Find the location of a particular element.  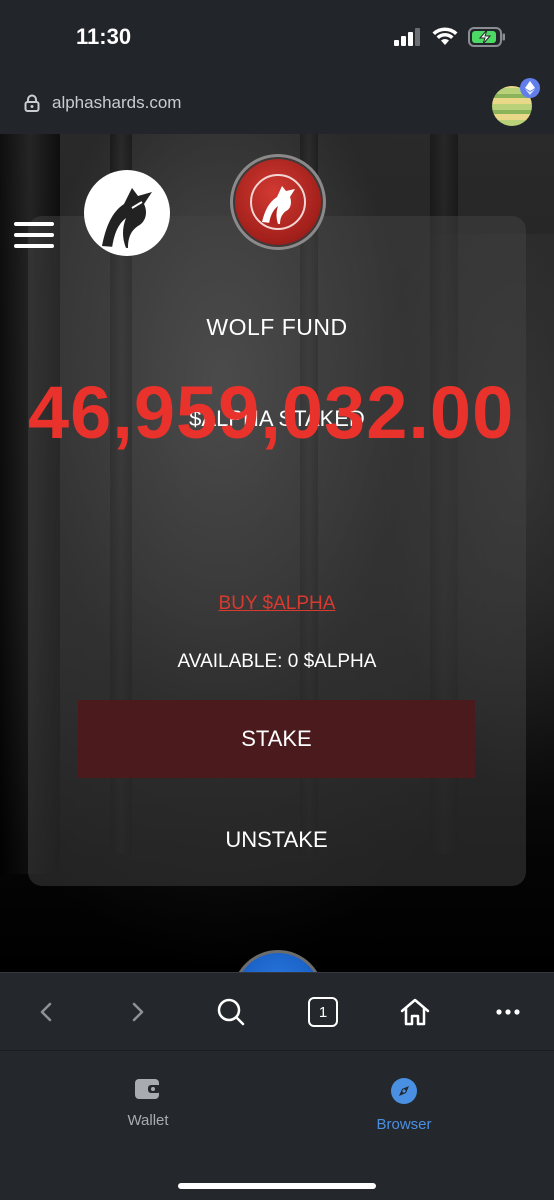

stake-button: STAKE is located at coordinates (276, 739).